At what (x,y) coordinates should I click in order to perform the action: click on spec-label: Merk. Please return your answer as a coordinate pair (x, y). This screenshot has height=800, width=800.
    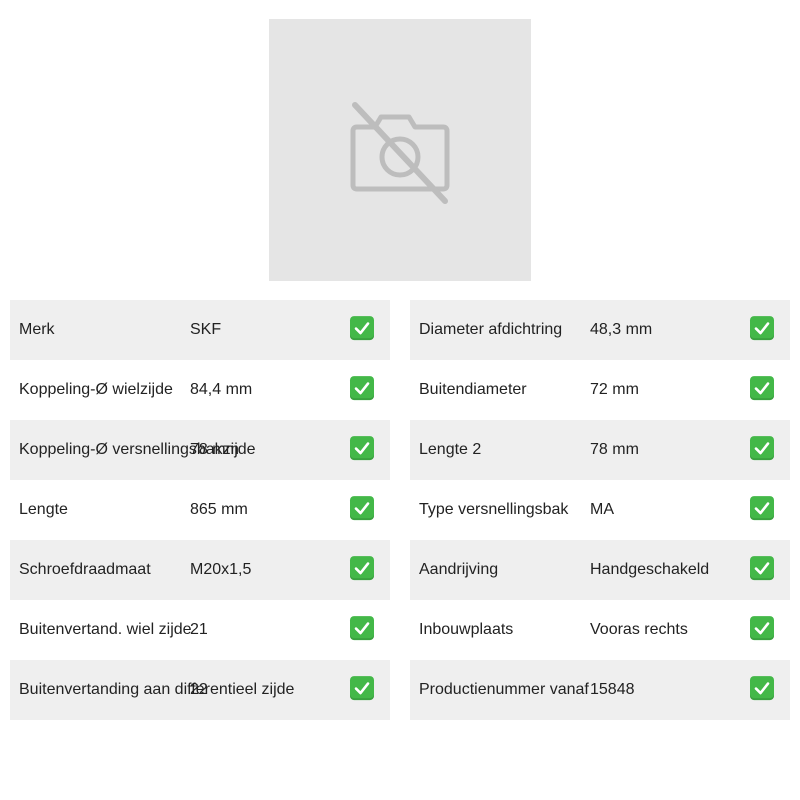
    Looking at the image, I should click on (37, 329).